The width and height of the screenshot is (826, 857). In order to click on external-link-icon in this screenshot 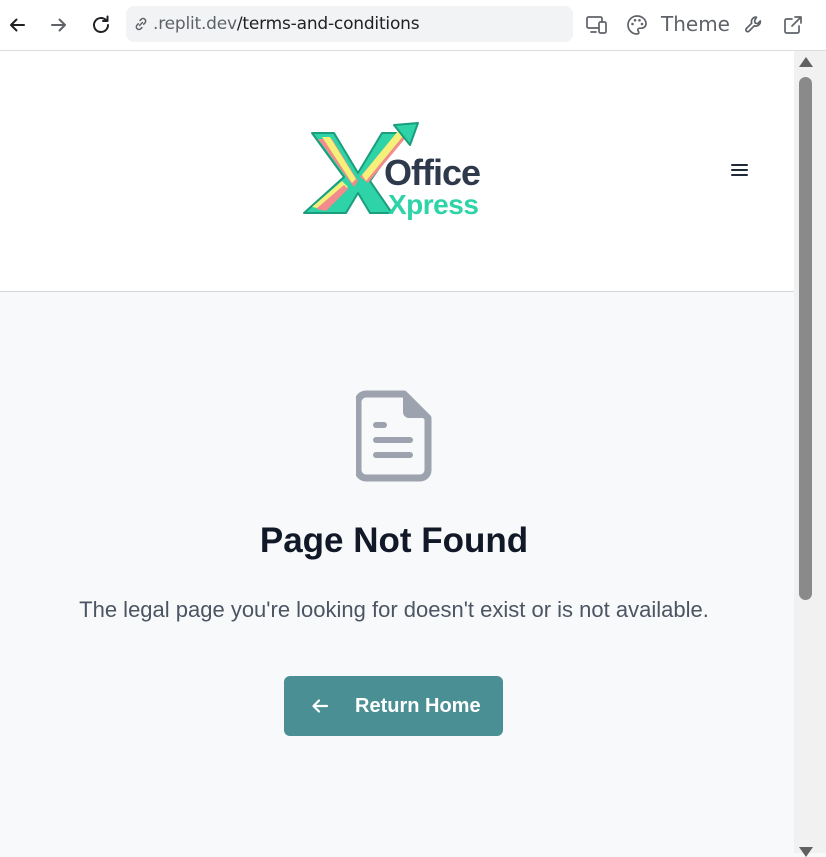, I will do `click(793, 25)`.